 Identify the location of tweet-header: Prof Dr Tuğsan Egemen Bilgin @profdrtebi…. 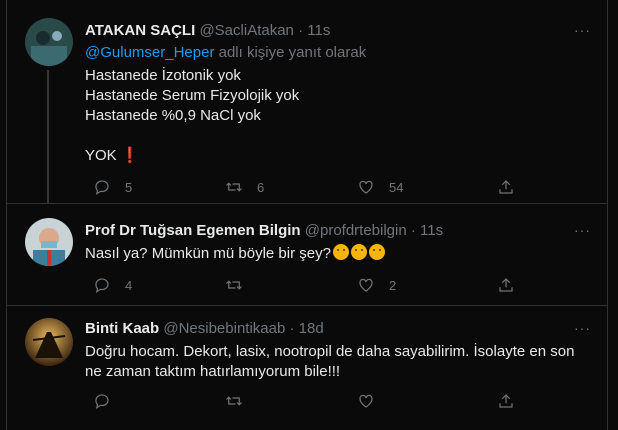
(264, 230).